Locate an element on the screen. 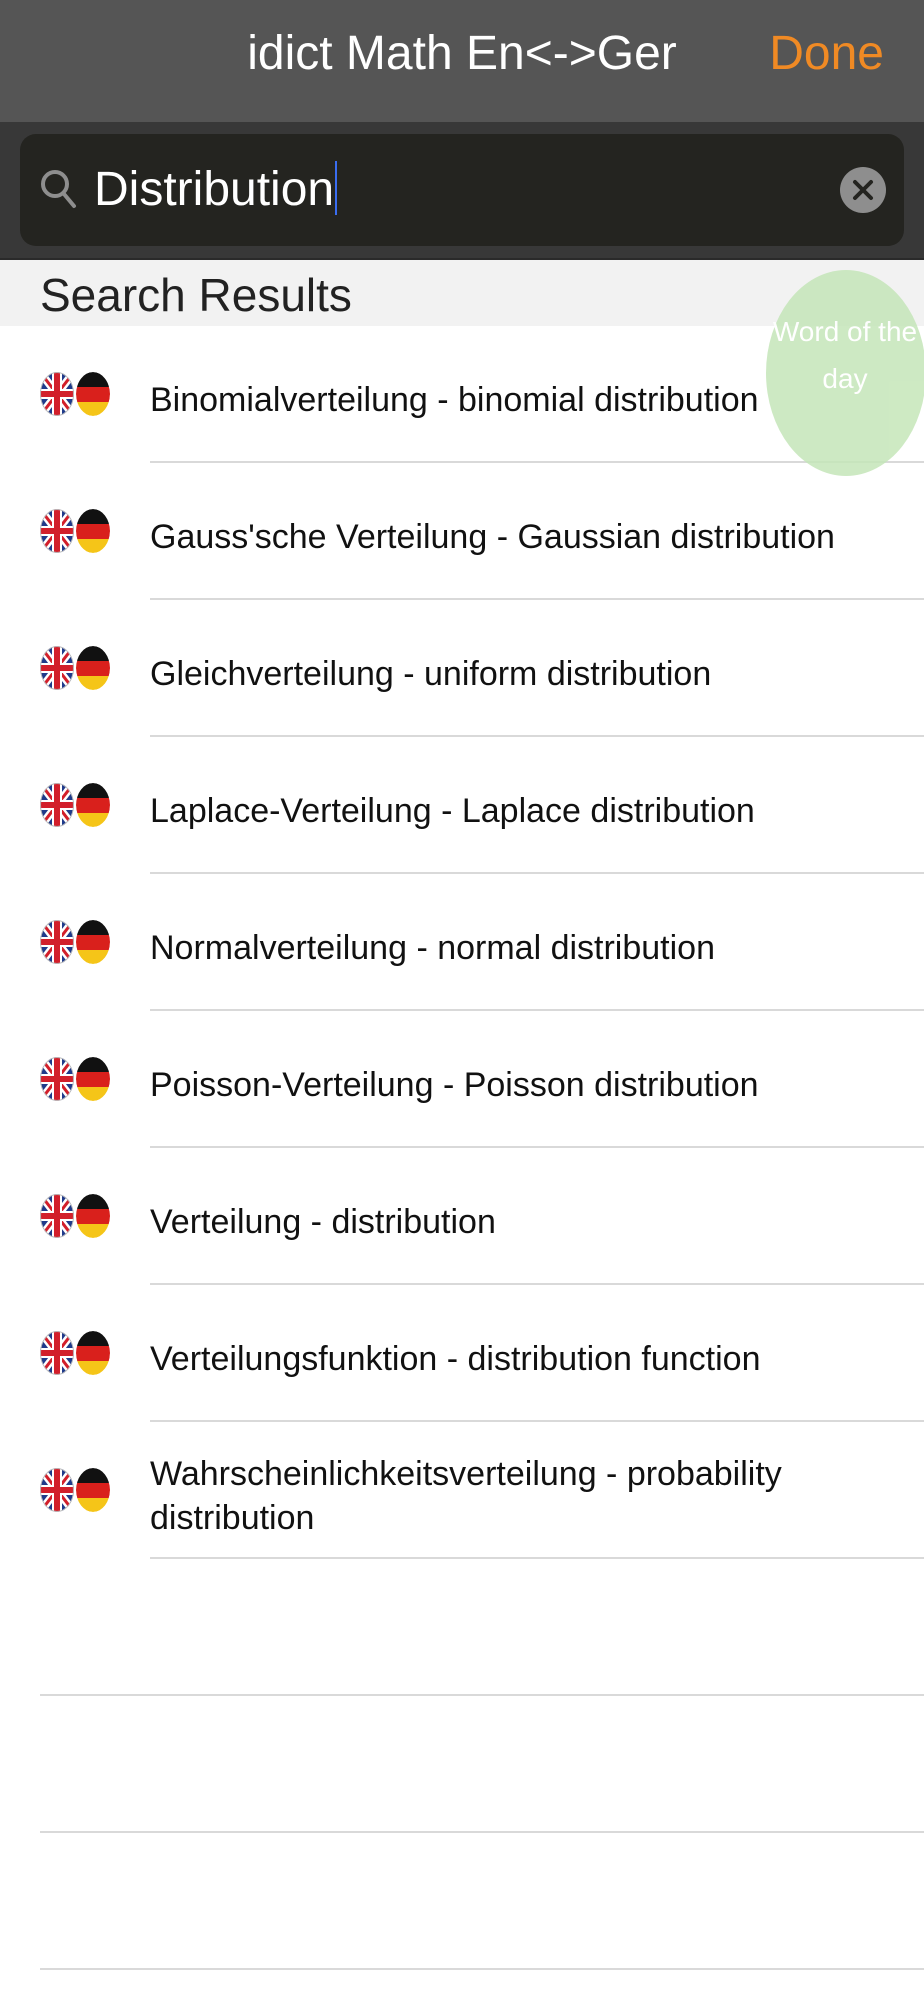  search-results-title: Search Results is located at coordinates (196, 295).